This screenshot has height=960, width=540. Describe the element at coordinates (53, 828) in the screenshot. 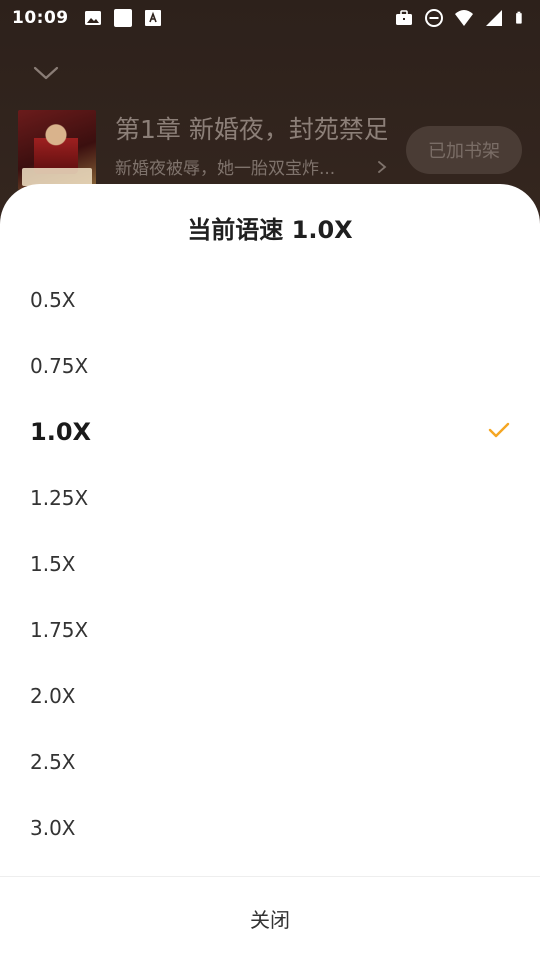

I see `speed-option-label: 3.0X` at that location.